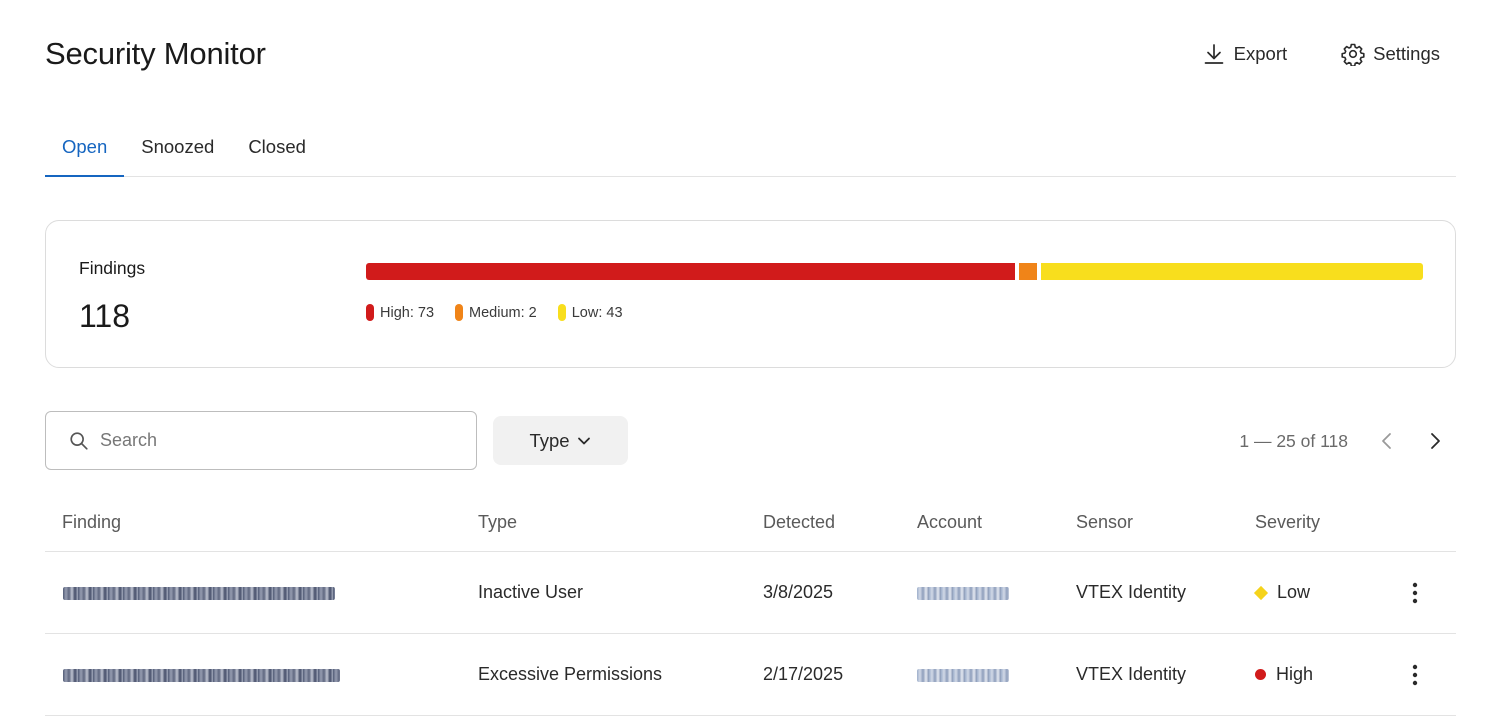 The image size is (1506, 724). I want to click on cell-severity: High, so click(1284, 674).